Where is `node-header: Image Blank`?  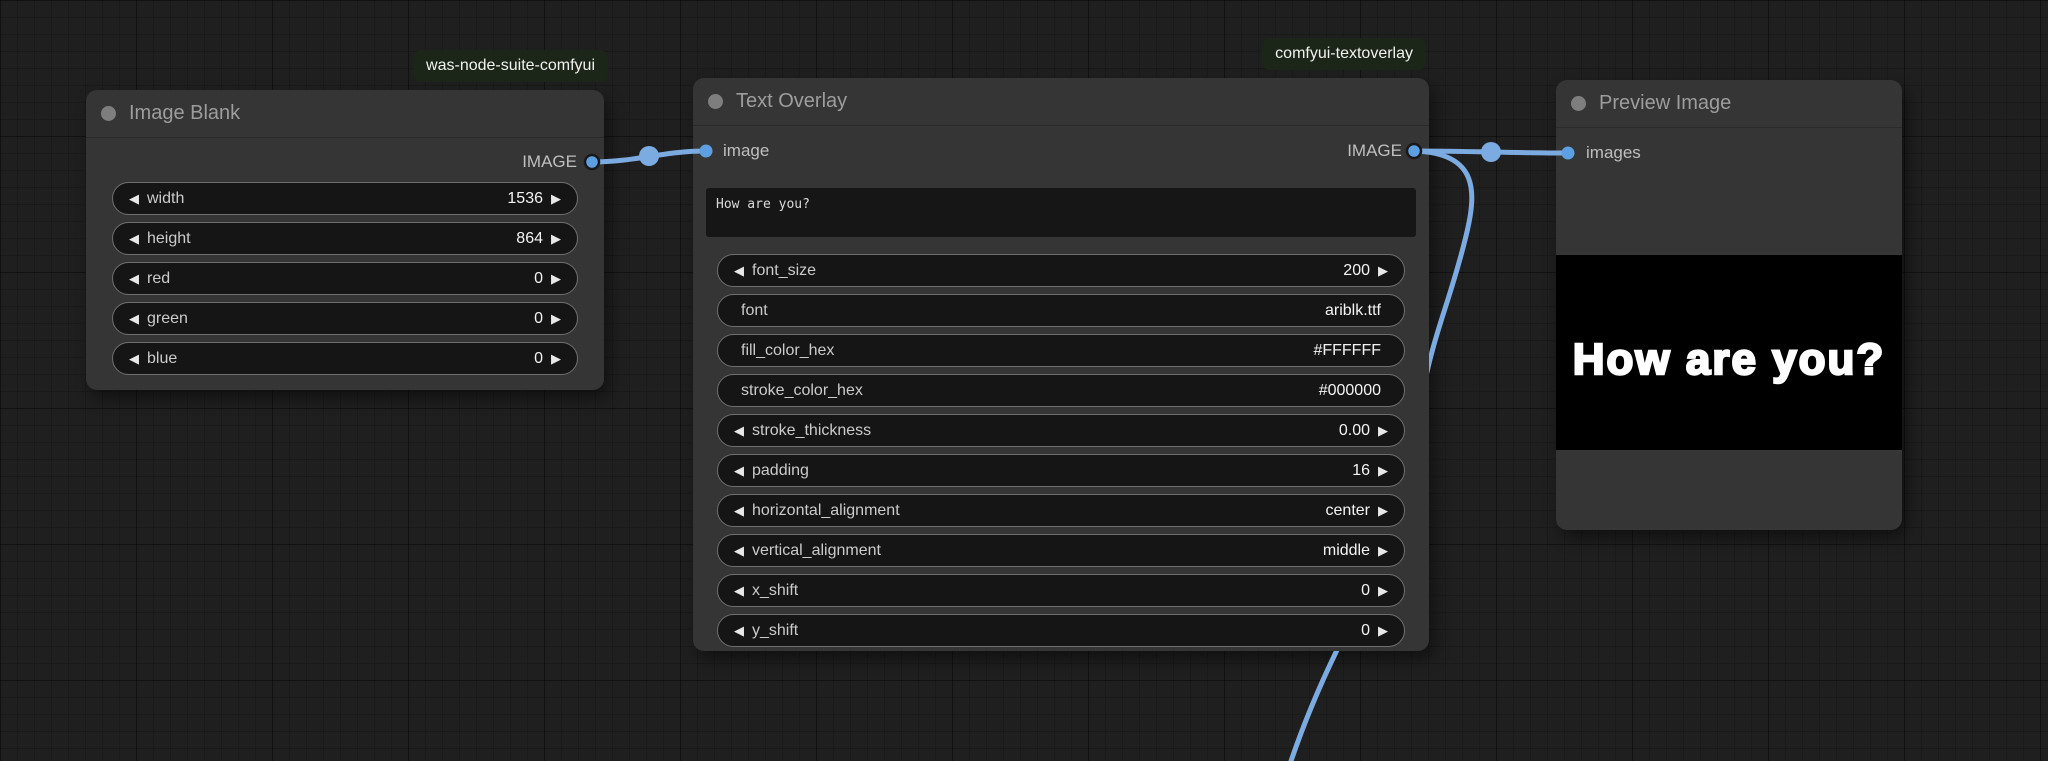 node-header: Image Blank is located at coordinates (345, 114).